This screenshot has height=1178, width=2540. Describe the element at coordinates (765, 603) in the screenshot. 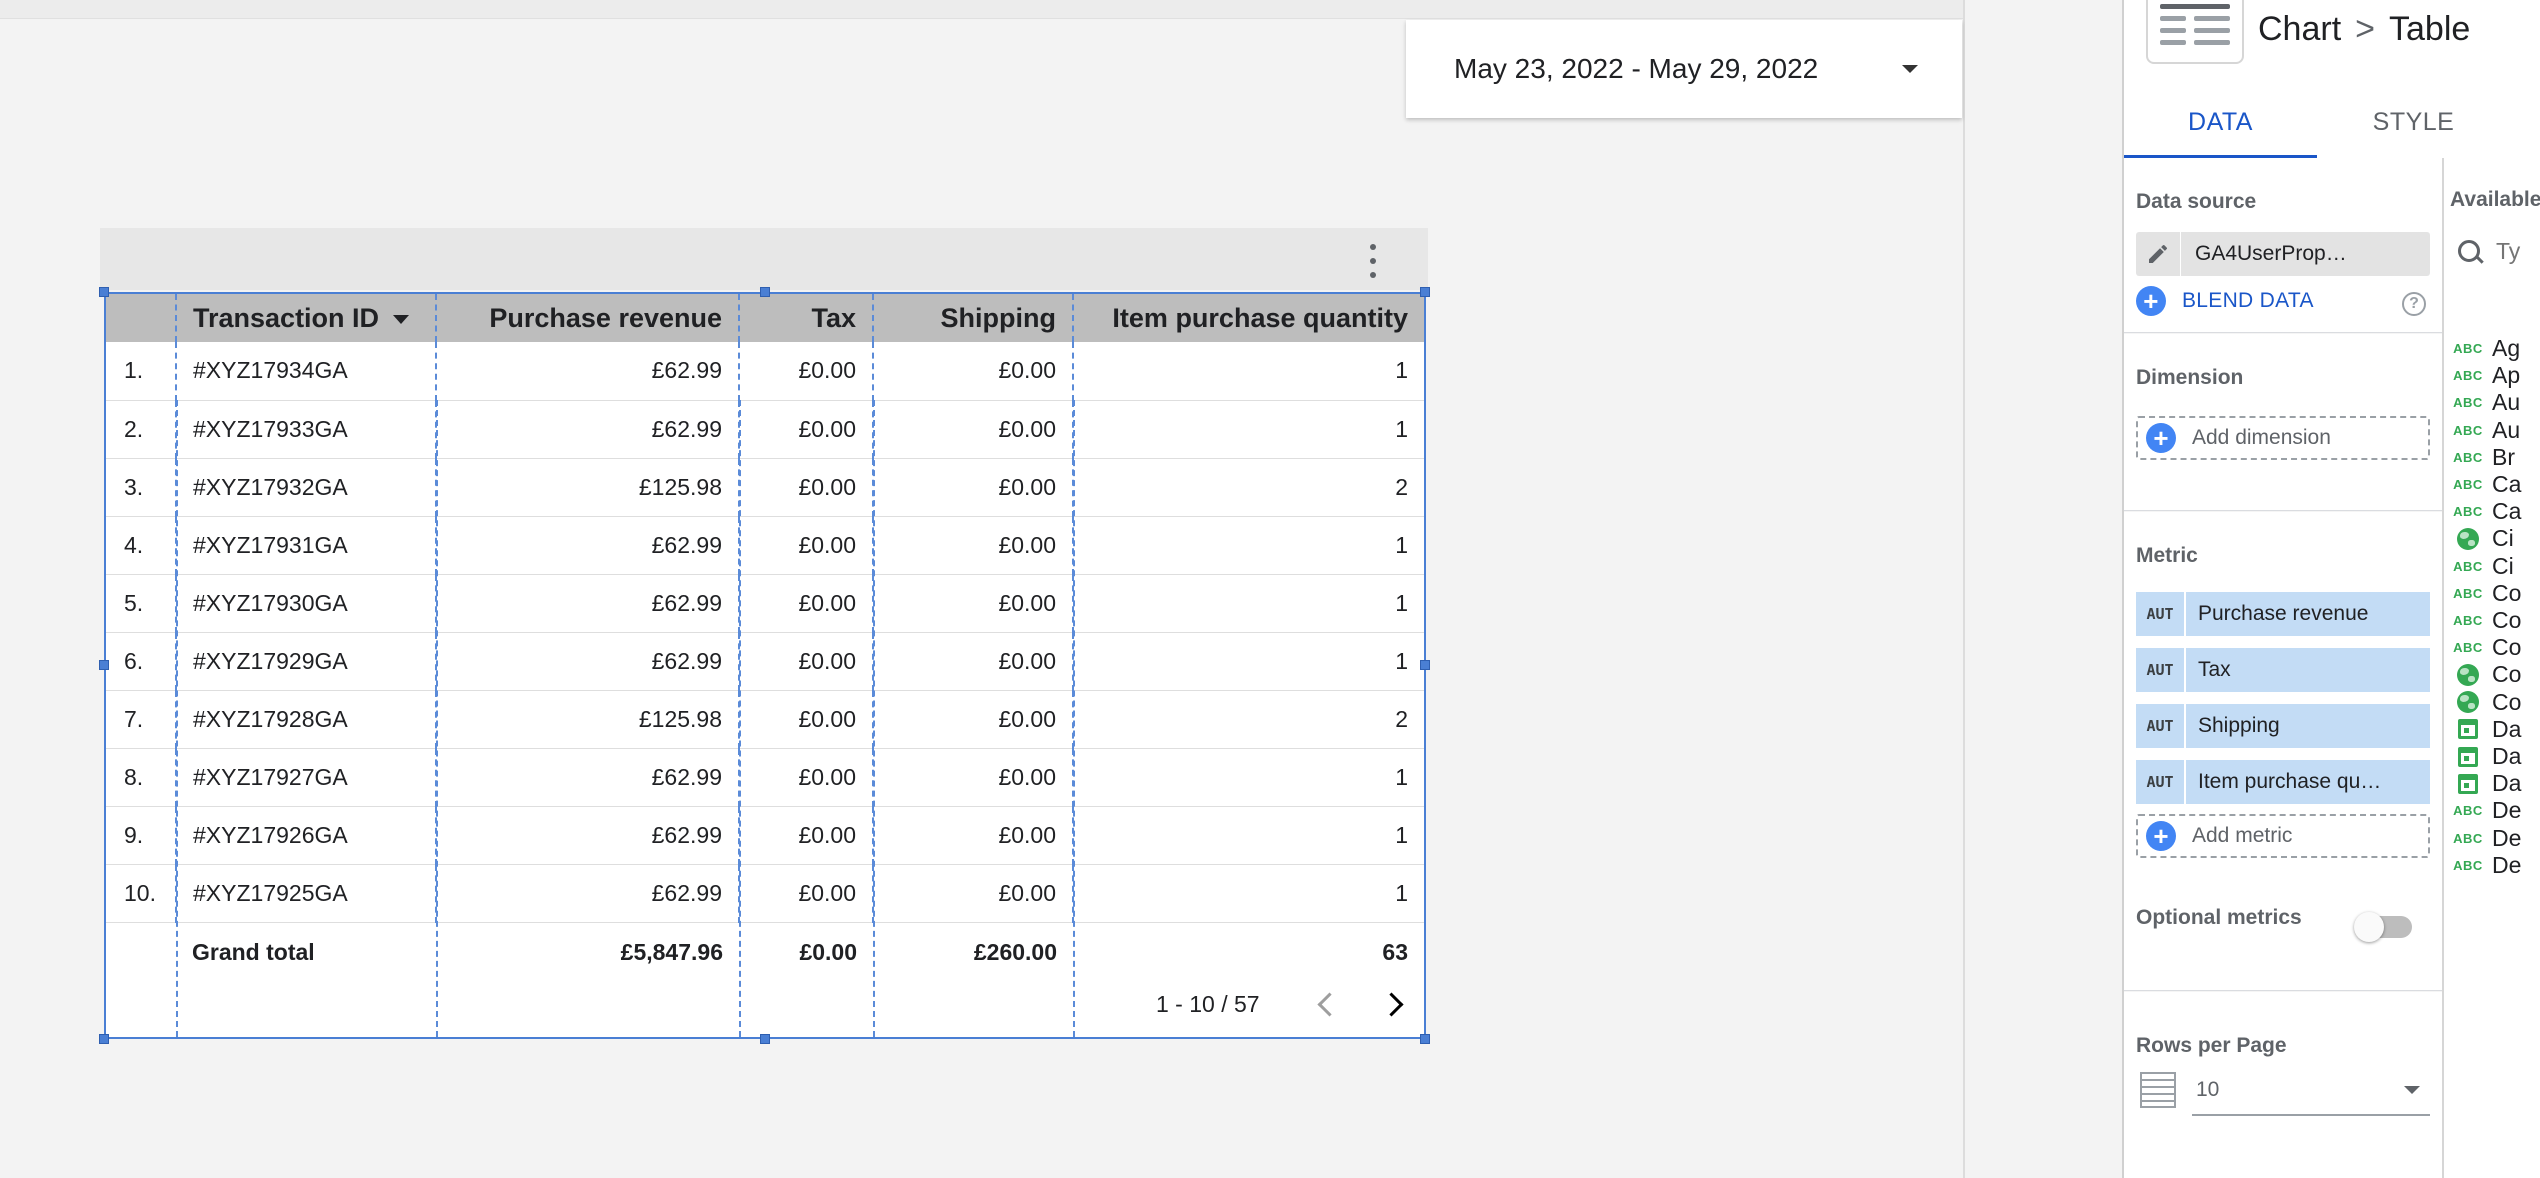

I see `table-row: 5. #XYZ17930GA £62.99 £0.00 £0.00 1` at that location.